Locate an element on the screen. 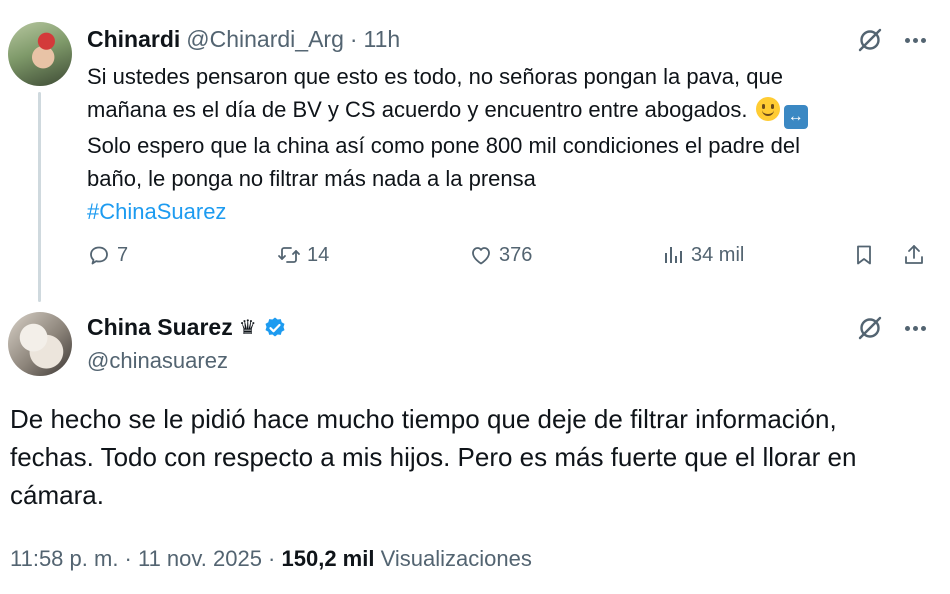 This screenshot has height=594, width=950. avatar-chinasuarez is located at coordinates (40, 344).